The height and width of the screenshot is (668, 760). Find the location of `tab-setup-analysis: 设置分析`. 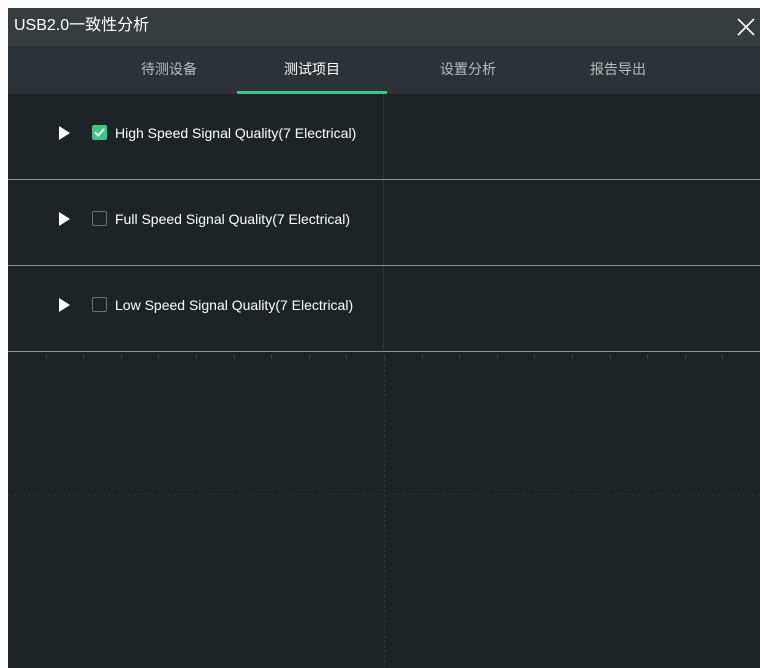

tab-setup-analysis: 设置分析 is located at coordinates (468, 70).